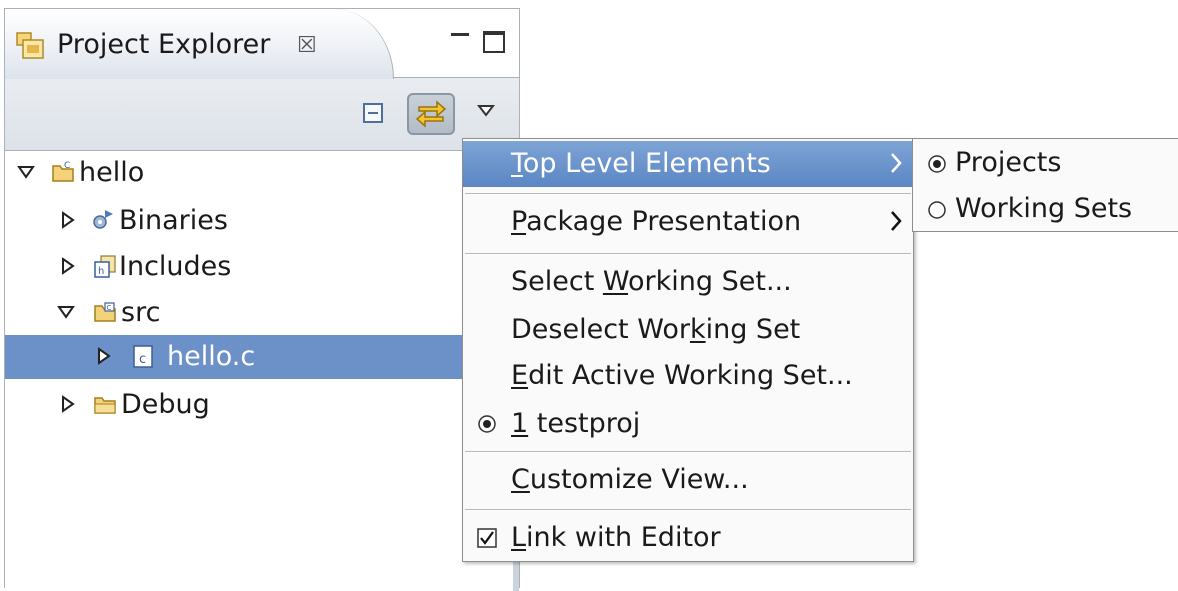  I want to click on menu-item-label: Link with Editor, so click(616, 537).